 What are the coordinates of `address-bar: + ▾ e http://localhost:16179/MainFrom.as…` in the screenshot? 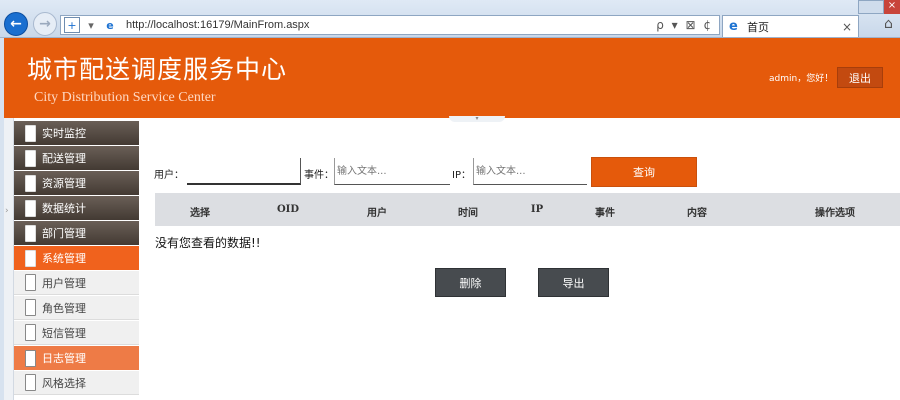 It's located at (390, 25).